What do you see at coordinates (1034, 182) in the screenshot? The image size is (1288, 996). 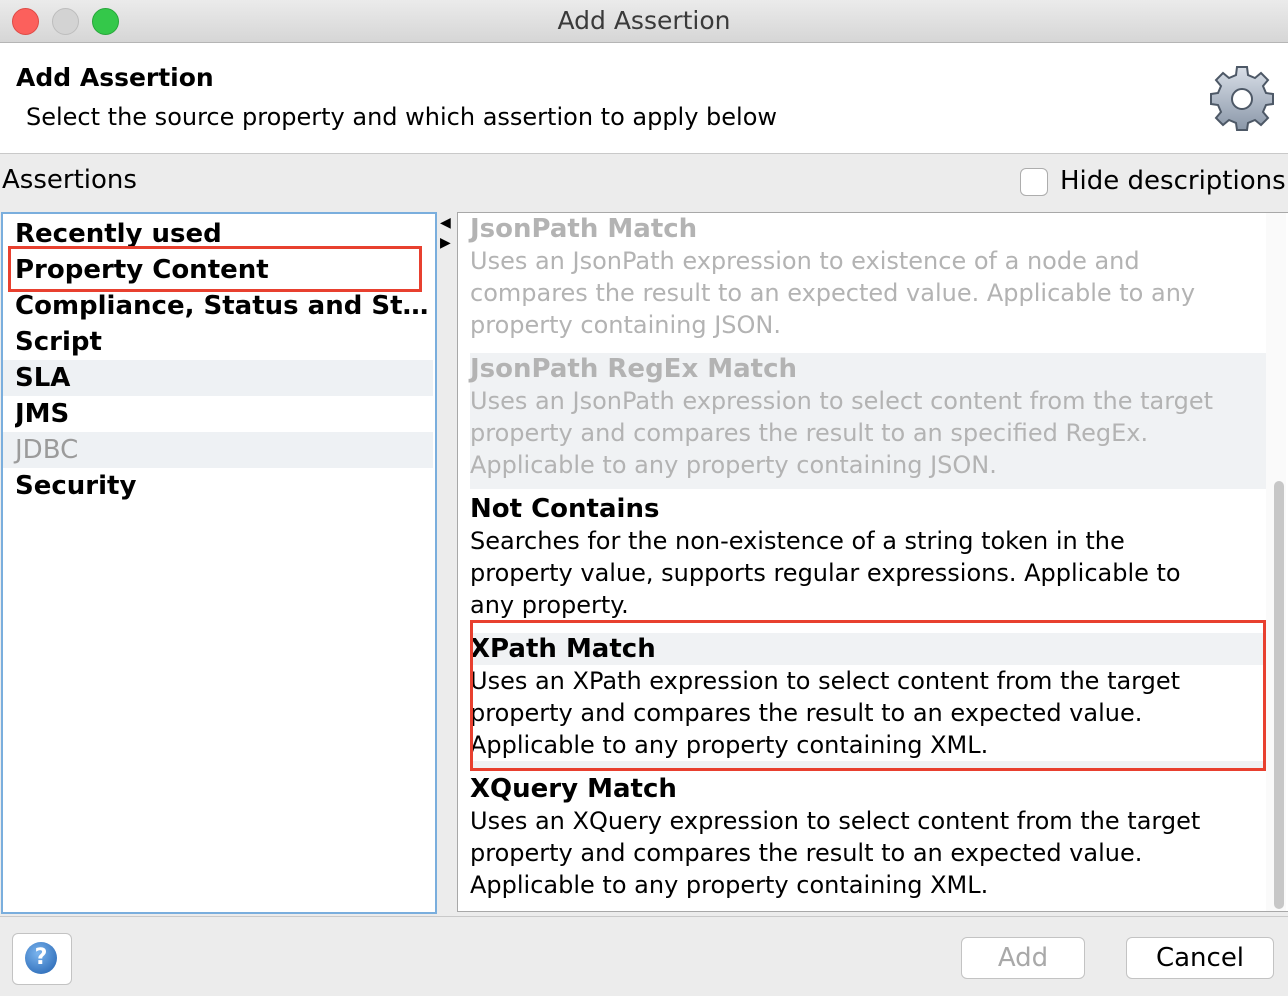 I see `hide-descriptions-checkbox` at bounding box center [1034, 182].